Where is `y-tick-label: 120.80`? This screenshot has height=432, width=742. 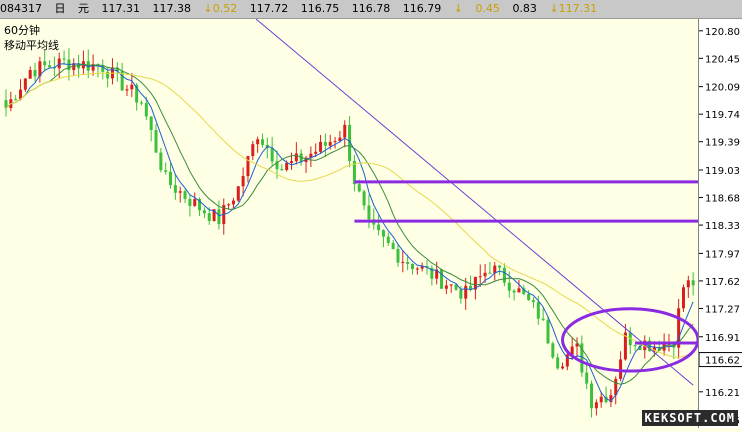
y-tick-label: 120.80 is located at coordinates (722, 32).